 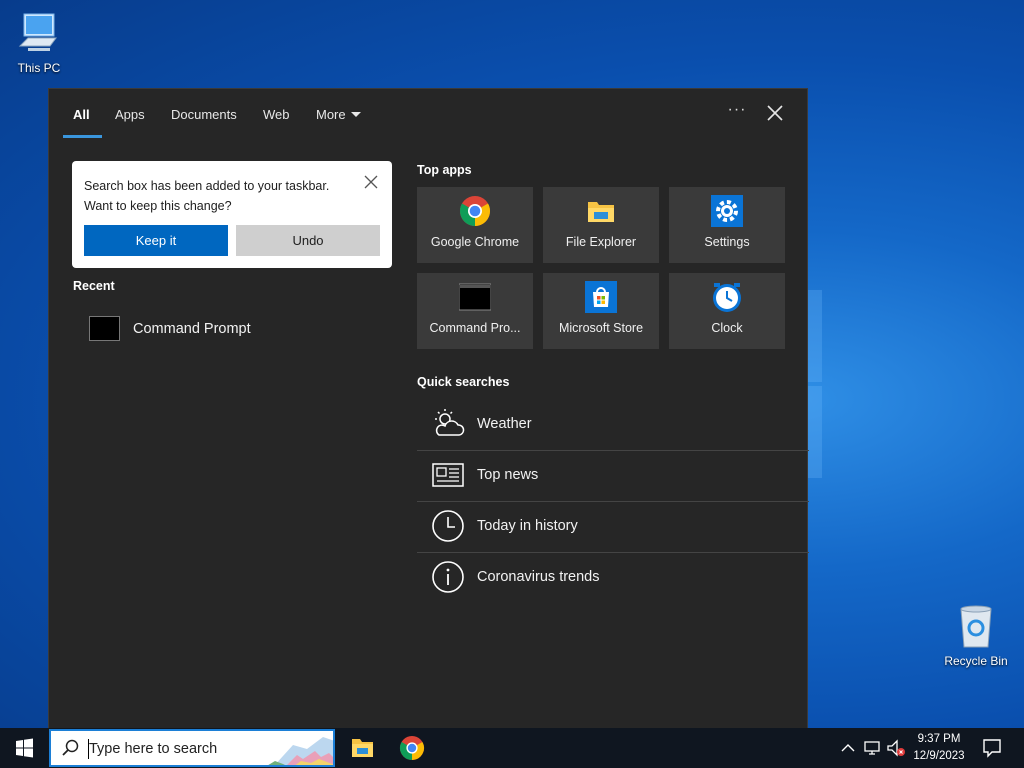 What do you see at coordinates (896, 748) in the screenshot?
I see `volume-muted-icon` at bounding box center [896, 748].